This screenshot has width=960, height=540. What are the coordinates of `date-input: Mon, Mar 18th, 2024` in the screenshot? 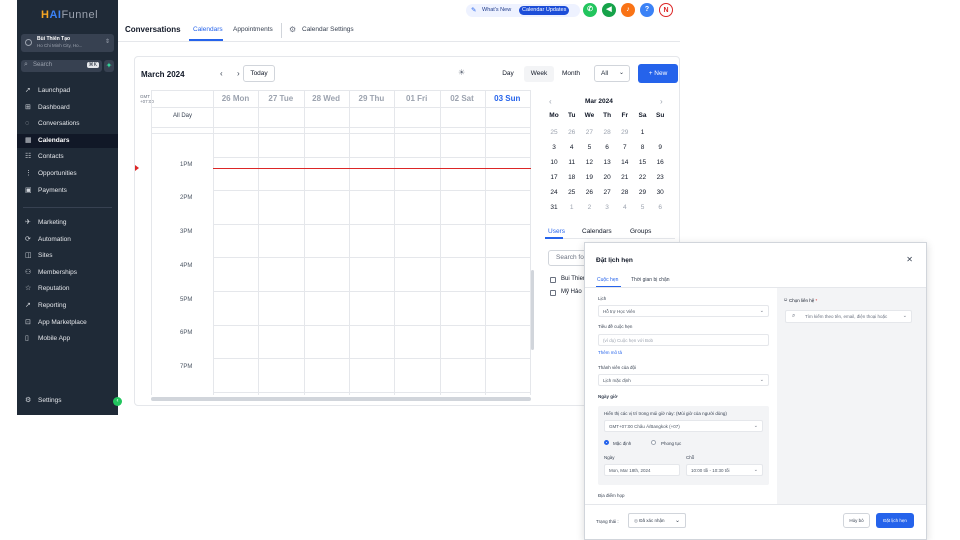 It's located at (642, 470).